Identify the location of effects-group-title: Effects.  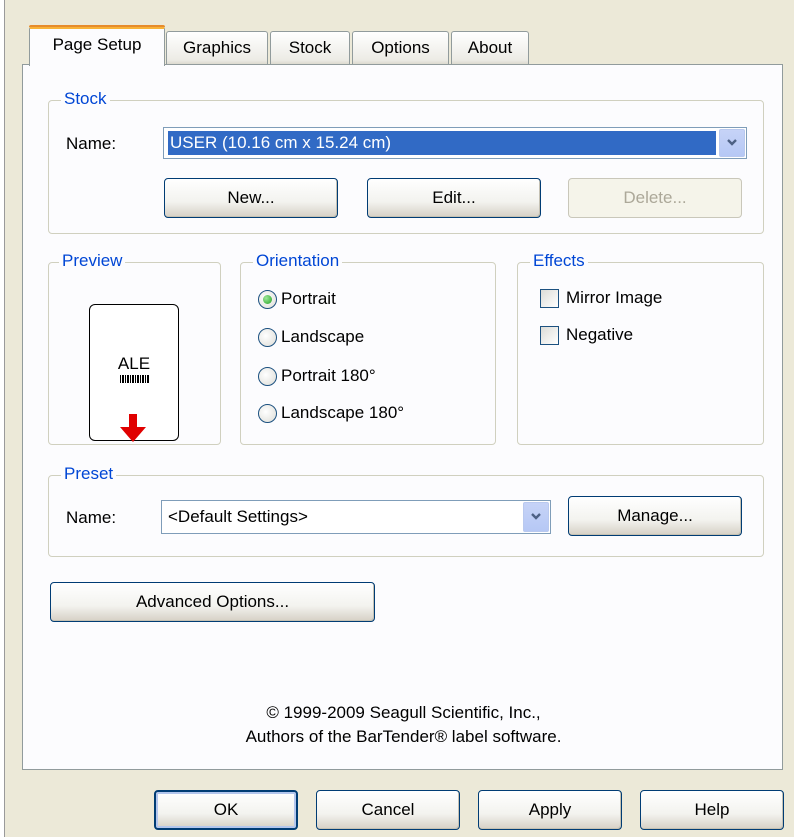
(559, 261).